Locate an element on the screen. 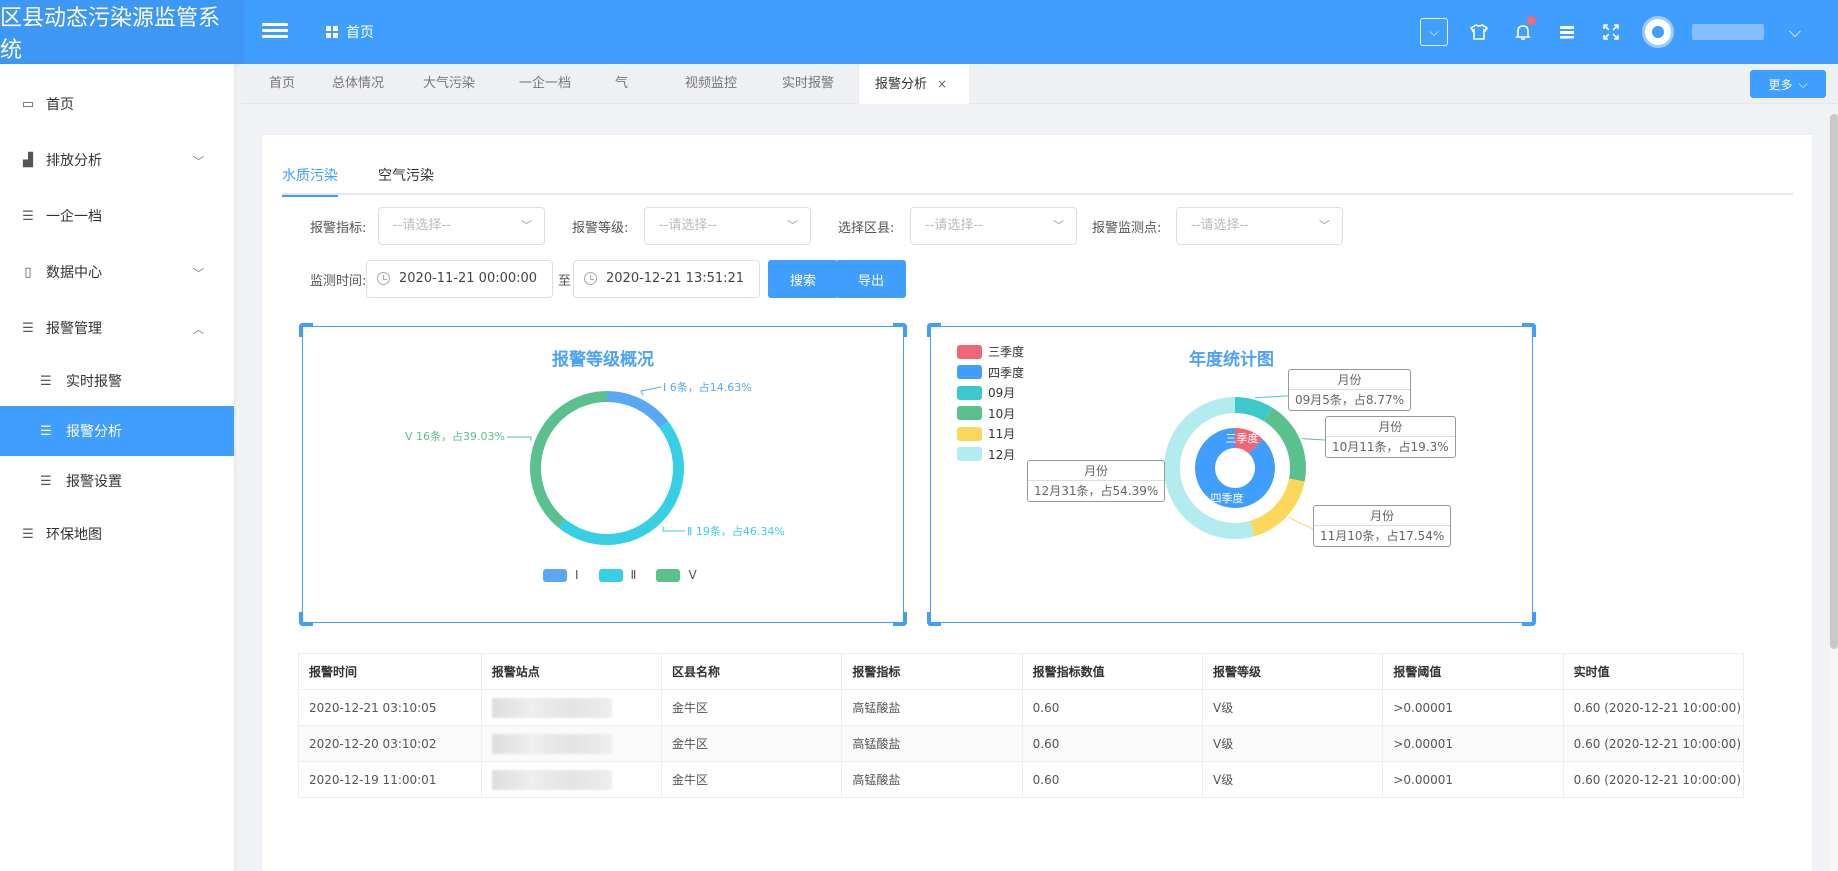  column-header: 报警指标数值 is located at coordinates (1112, 671).